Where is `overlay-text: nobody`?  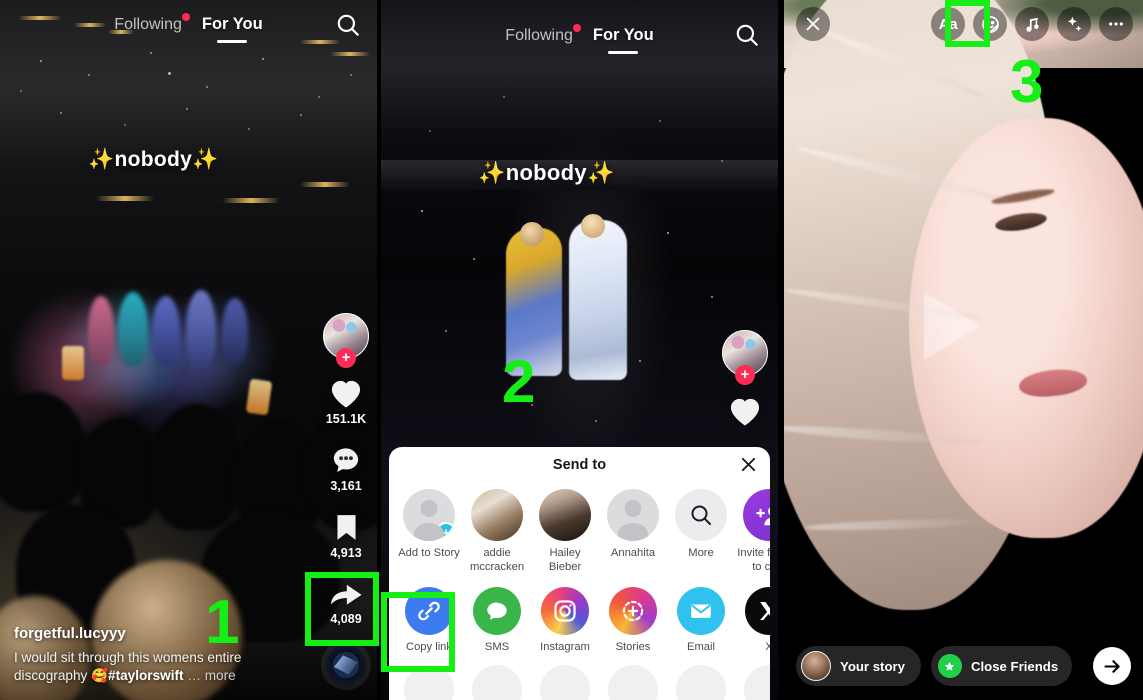
overlay-text: nobody is located at coordinates (153, 159).